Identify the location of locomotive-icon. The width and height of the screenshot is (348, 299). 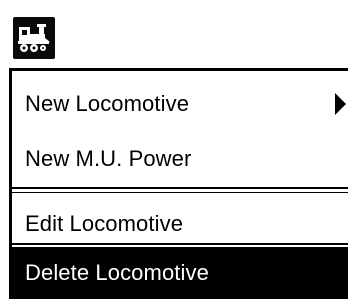
(34, 38).